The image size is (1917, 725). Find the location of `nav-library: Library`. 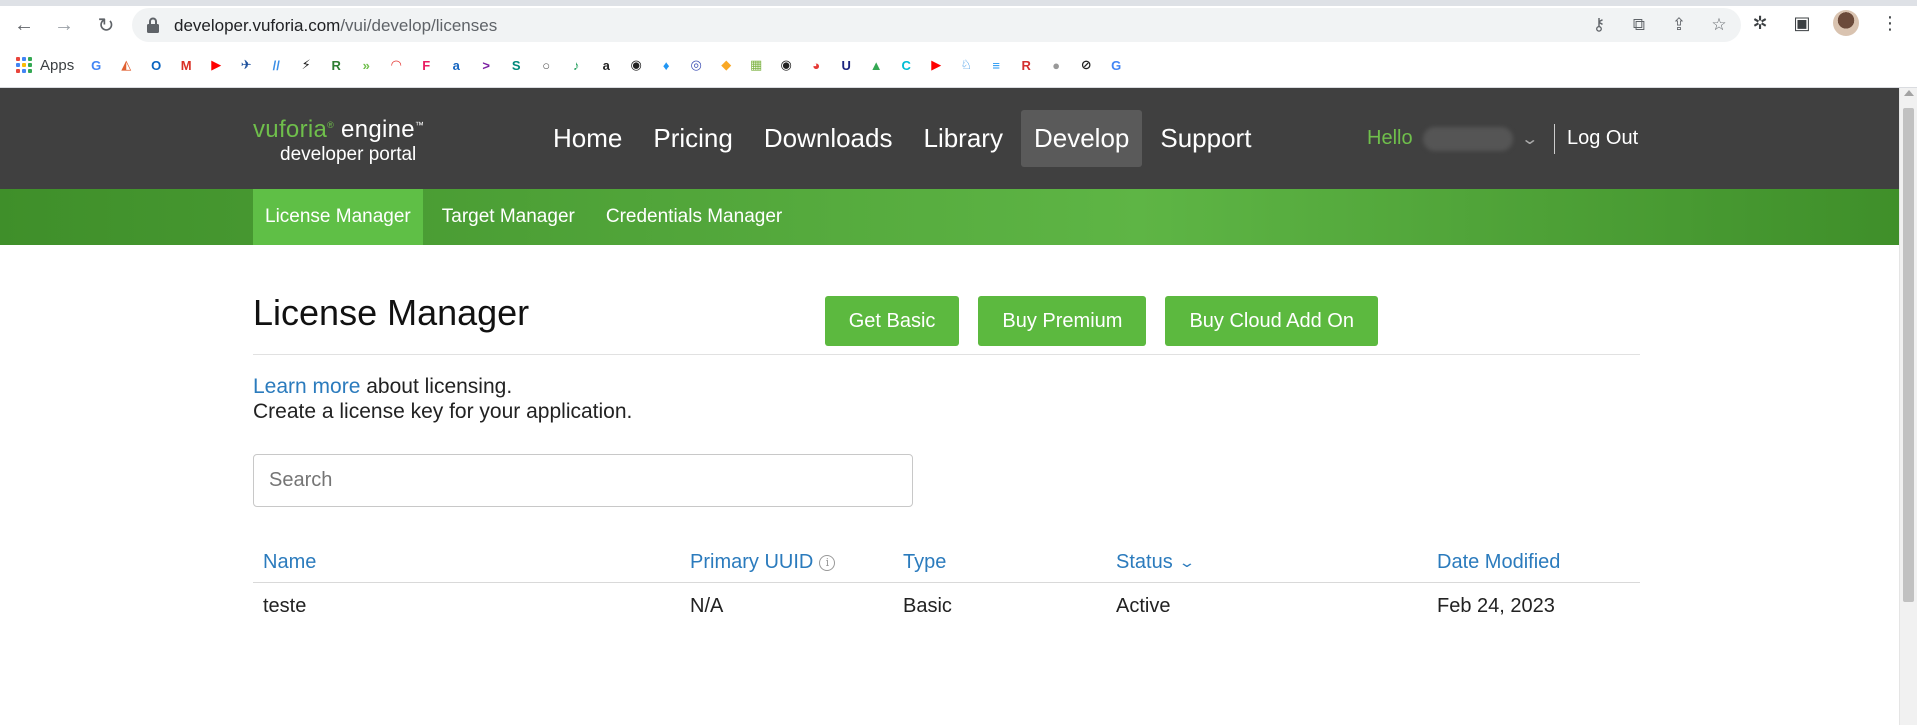

nav-library: Library is located at coordinates (962, 138).